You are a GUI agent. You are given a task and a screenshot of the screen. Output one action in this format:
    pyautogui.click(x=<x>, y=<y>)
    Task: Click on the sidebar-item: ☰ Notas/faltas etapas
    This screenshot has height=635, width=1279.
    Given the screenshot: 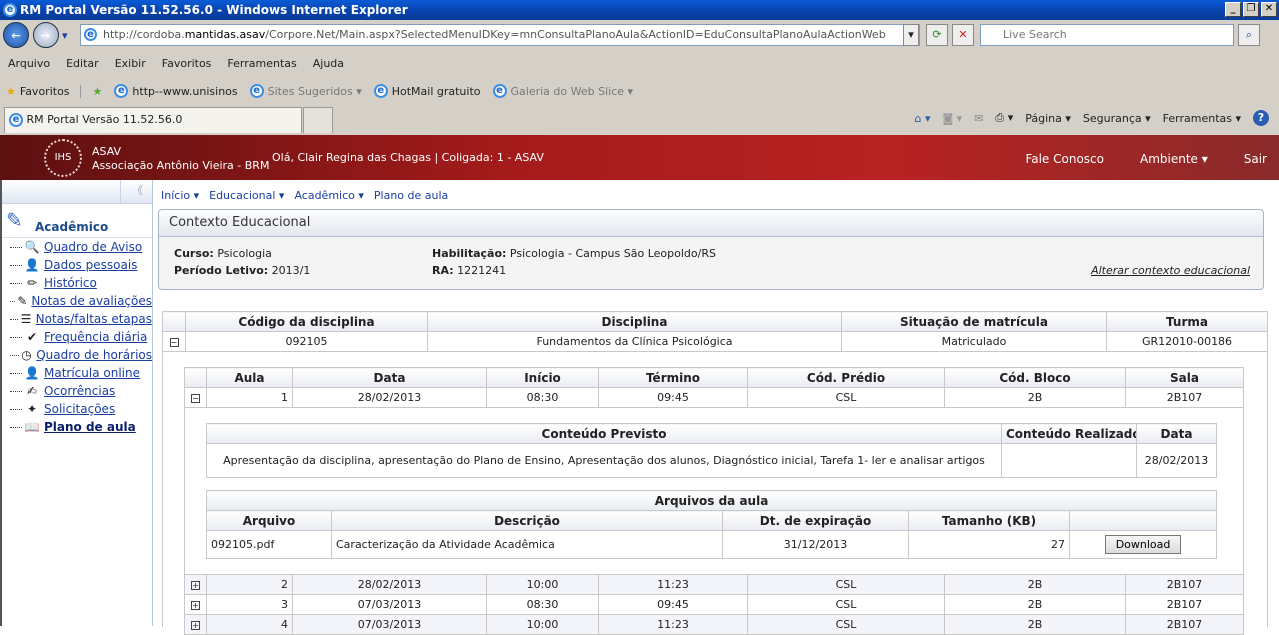 What is the action you would take?
    pyautogui.click(x=77, y=319)
    